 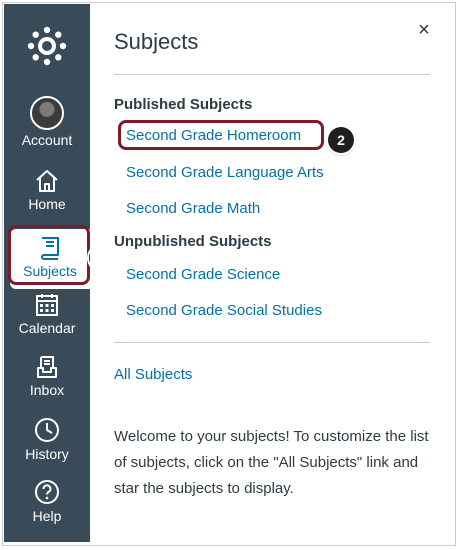 I want to click on inbox-icon, so click(x=47, y=367).